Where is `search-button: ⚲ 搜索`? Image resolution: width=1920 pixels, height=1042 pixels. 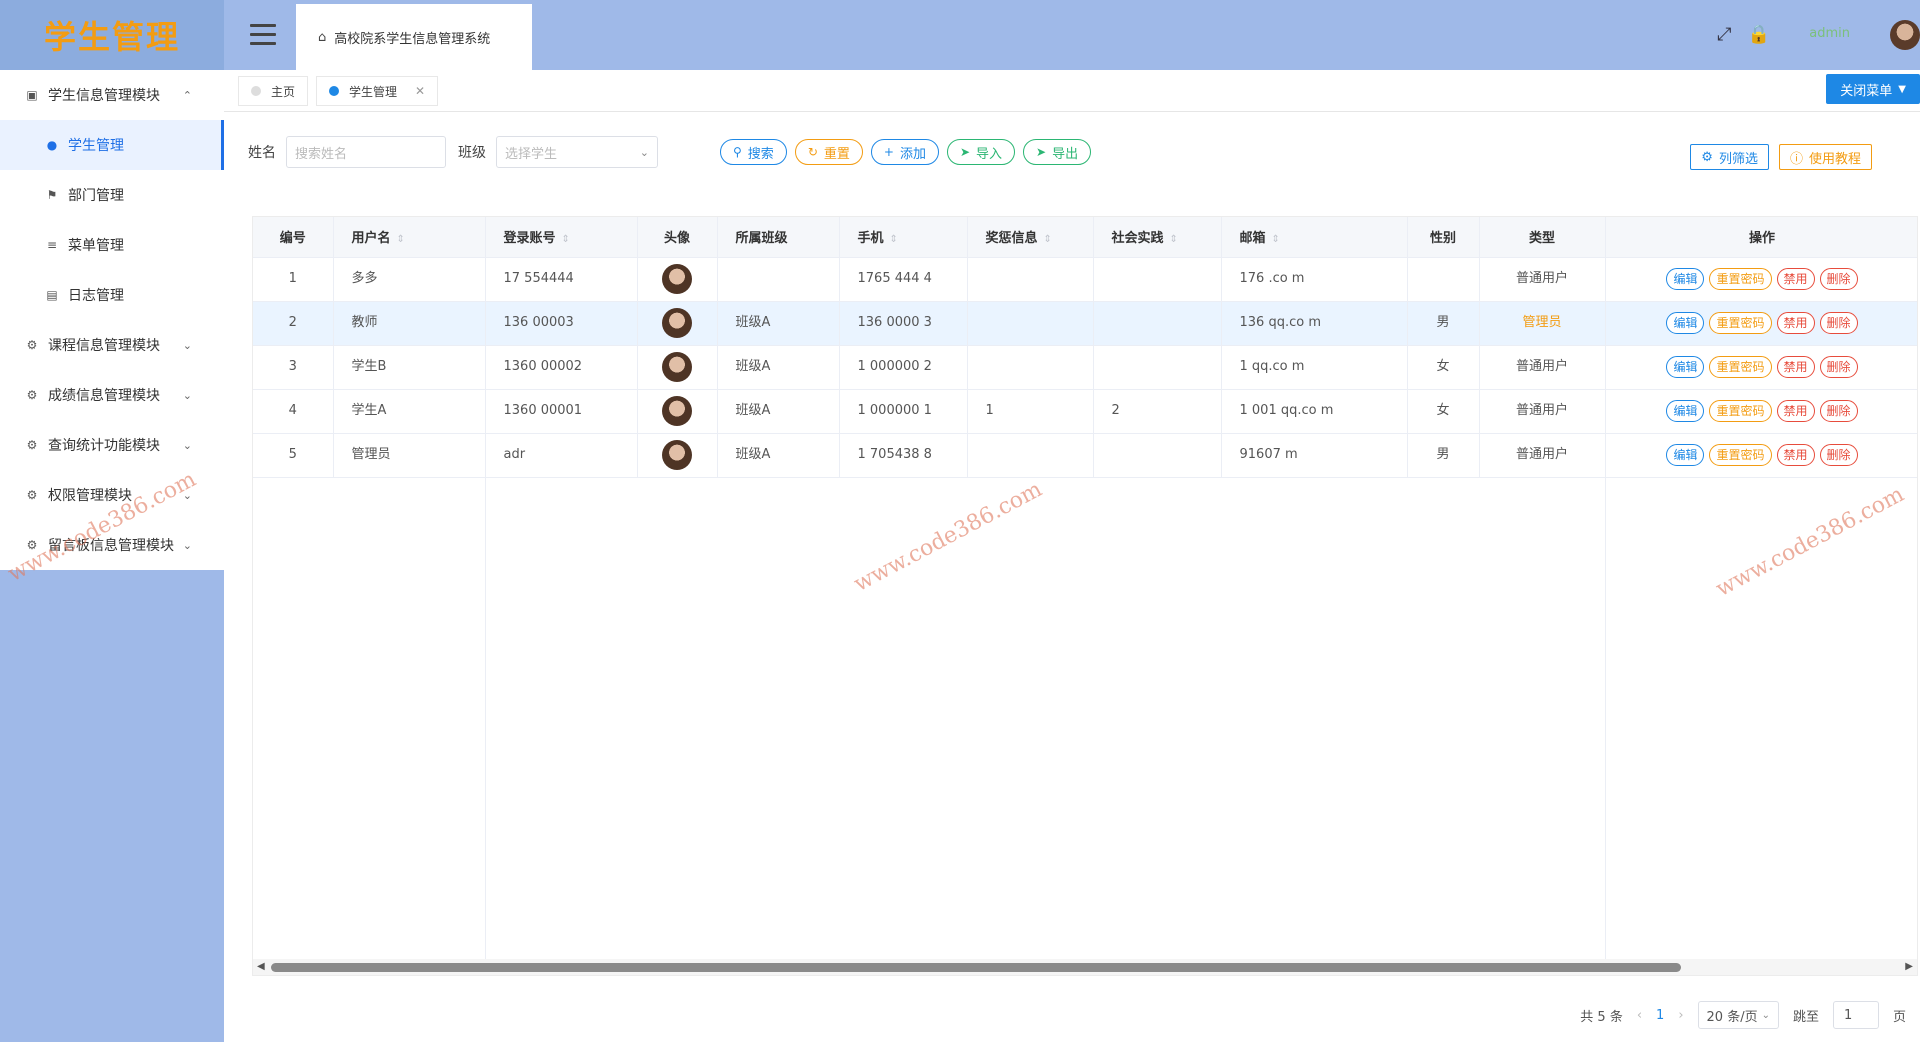
search-button: ⚲ 搜索 is located at coordinates (753, 152).